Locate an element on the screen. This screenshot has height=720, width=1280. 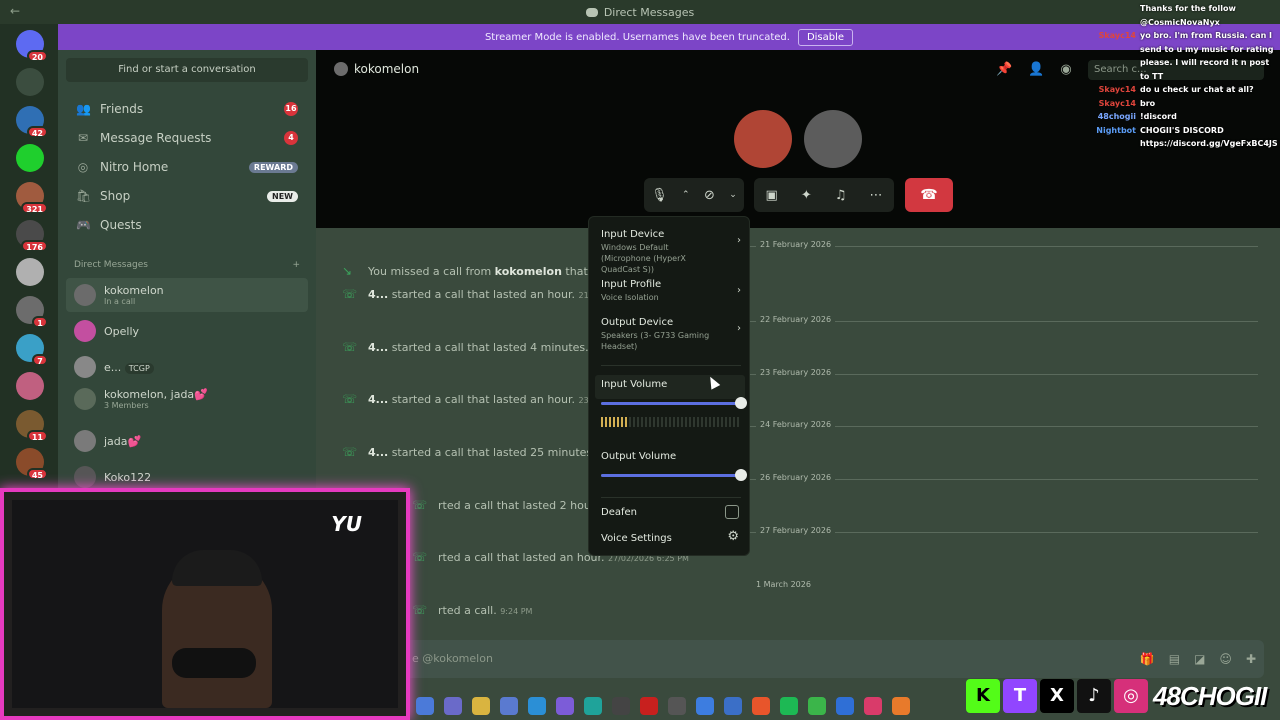
input-level-meter is located at coordinates (671, 422).